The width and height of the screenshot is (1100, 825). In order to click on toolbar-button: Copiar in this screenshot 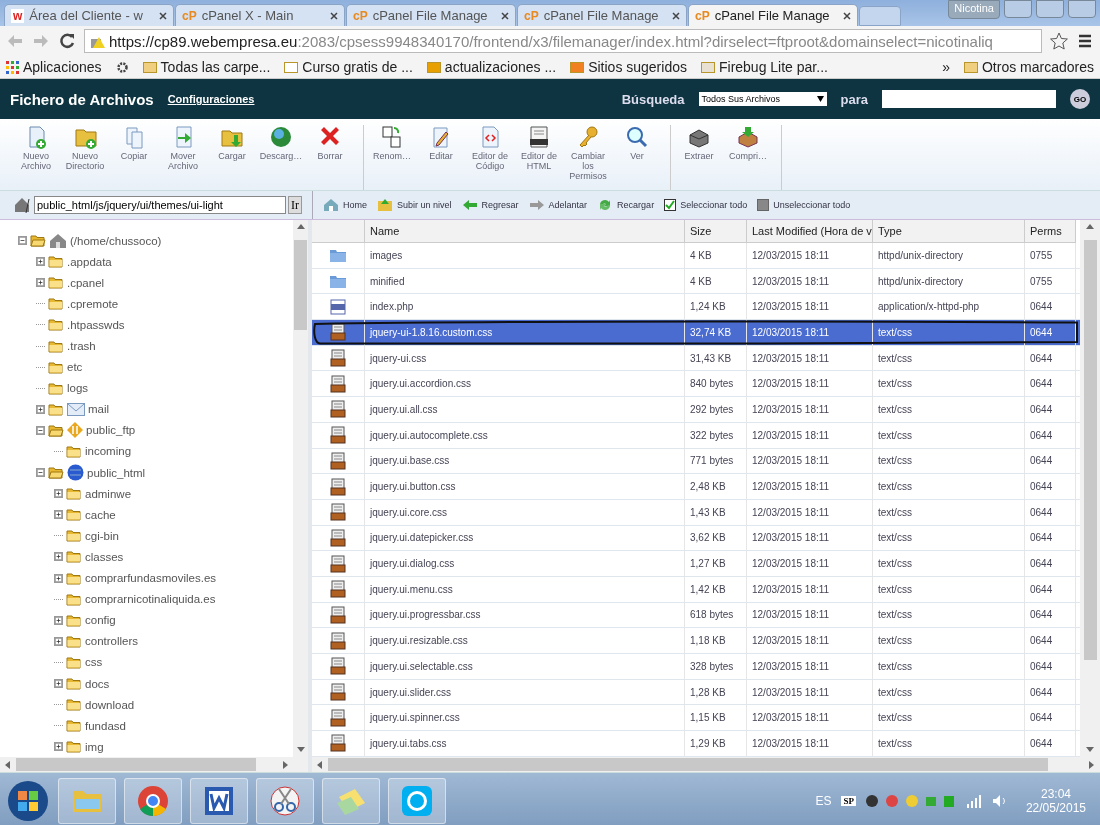, I will do `click(134, 157)`.